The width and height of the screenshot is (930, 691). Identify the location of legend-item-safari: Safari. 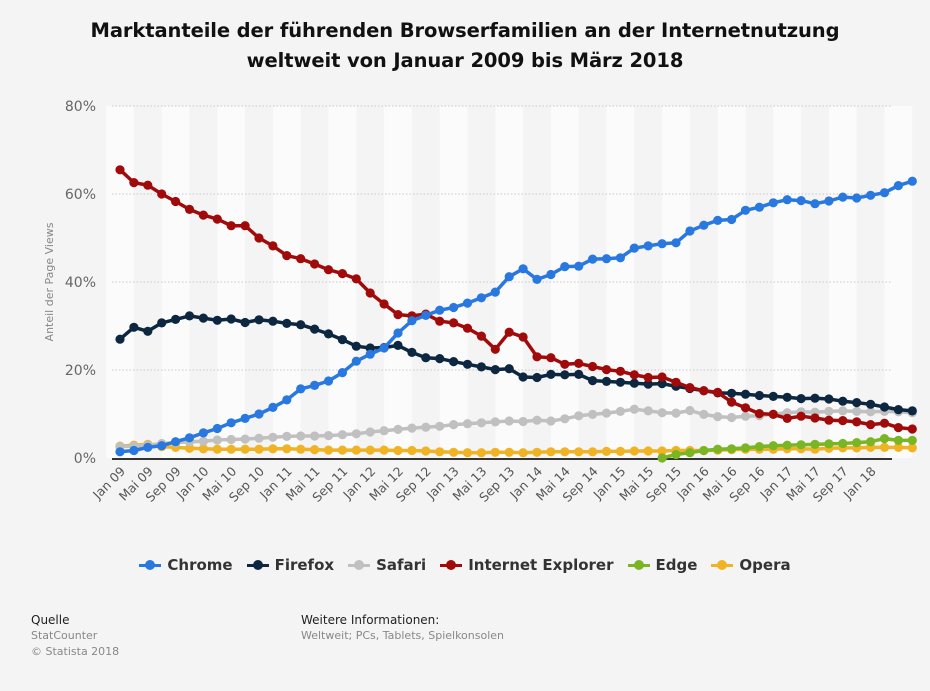
(387, 565).